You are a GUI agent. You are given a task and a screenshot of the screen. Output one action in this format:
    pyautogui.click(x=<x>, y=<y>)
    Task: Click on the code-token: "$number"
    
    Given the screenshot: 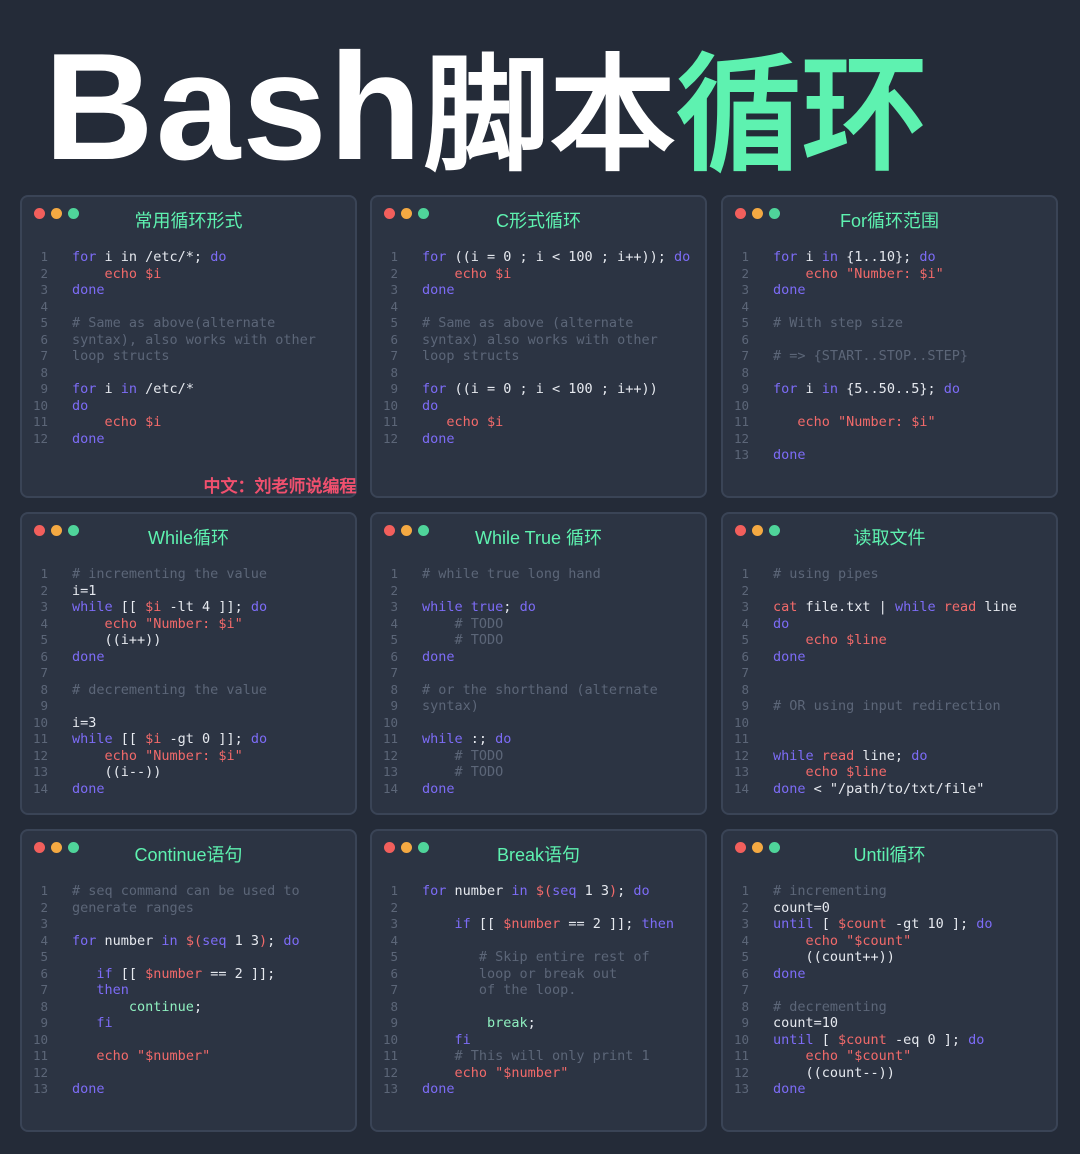 What is the action you would take?
    pyautogui.click(x=174, y=1056)
    